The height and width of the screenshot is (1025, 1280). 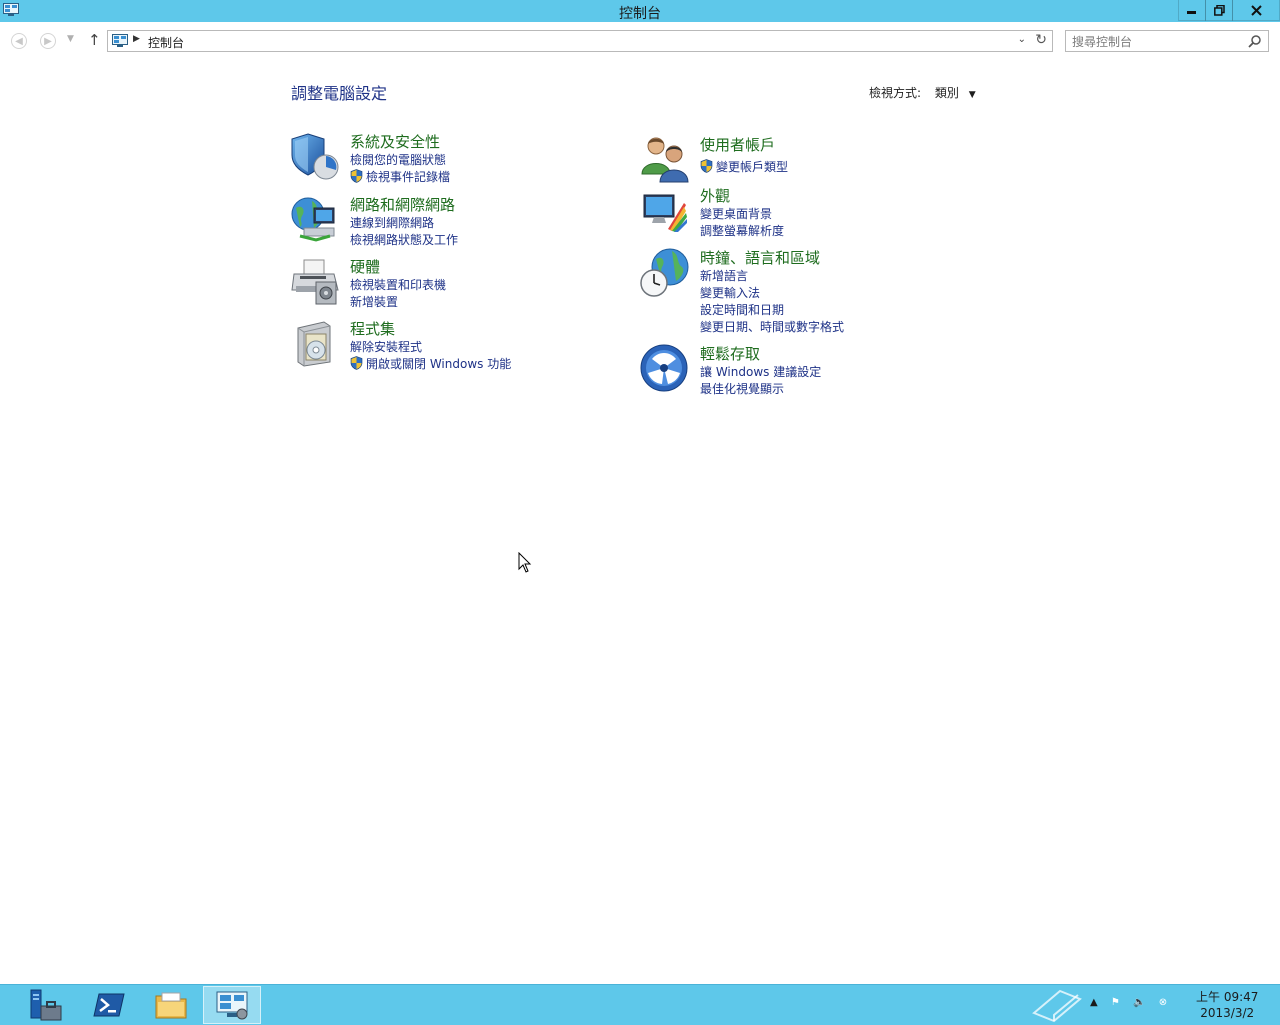 What do you see at coordinates (439, 364) in the screenshot?
I see `link-label: 開啟或關閉 Windows 功能` at bounding box center [439, 364].